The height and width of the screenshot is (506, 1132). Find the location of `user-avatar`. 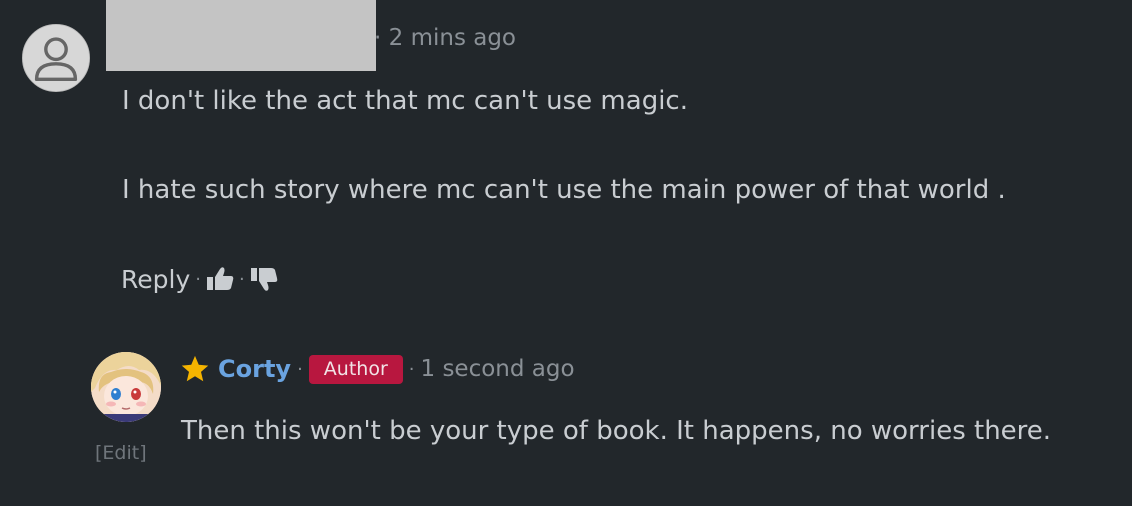

user-avatar is located at coordinates (56, 58).